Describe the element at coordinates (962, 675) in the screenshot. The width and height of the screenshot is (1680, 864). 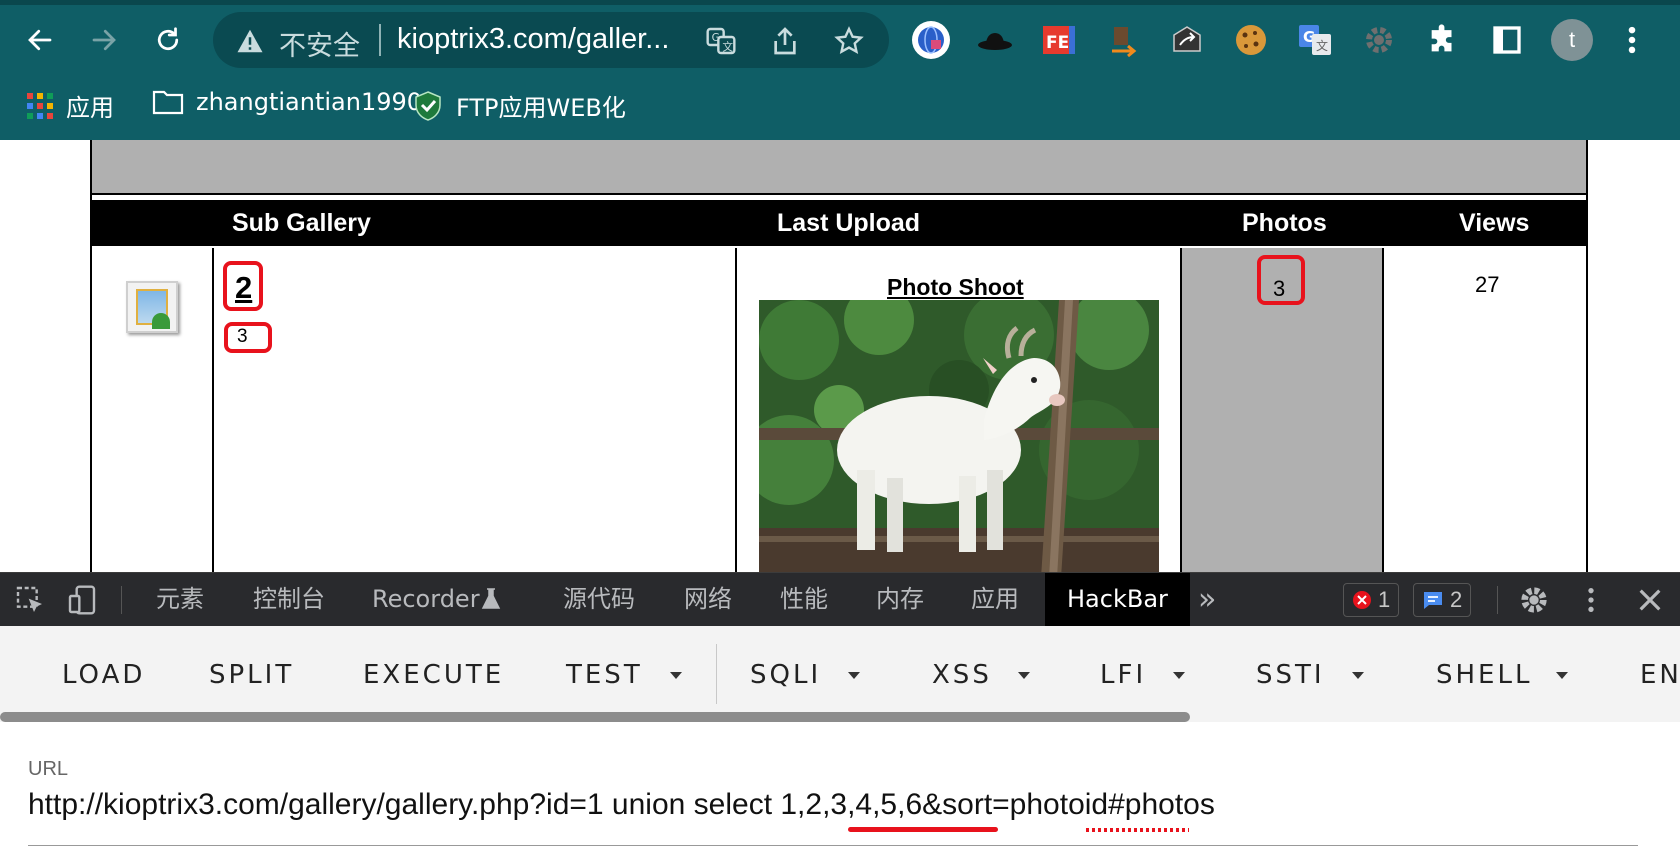
I see `xss-dropdown: XSS` at that location.